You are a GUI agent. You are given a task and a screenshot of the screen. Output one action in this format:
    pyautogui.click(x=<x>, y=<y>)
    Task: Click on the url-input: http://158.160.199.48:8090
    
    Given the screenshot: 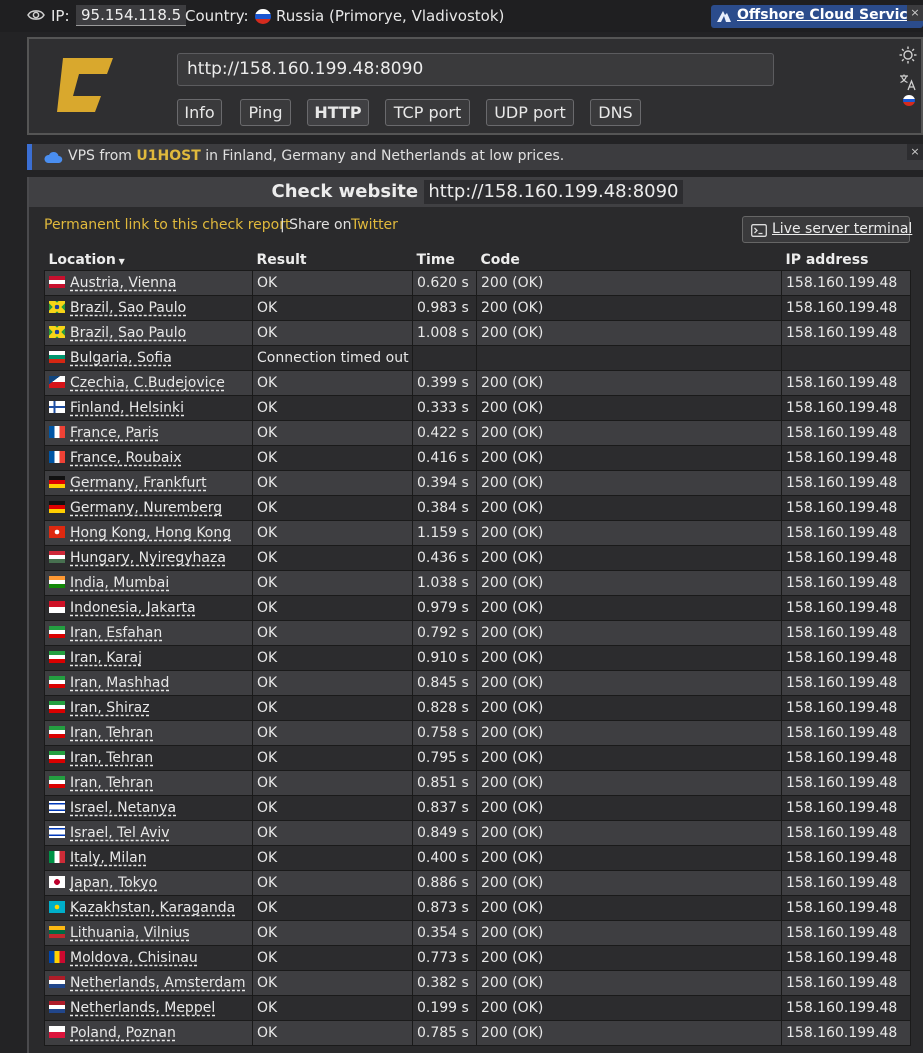 What is the action you would take?
    pyautogui.click(x=475, y=69)
    